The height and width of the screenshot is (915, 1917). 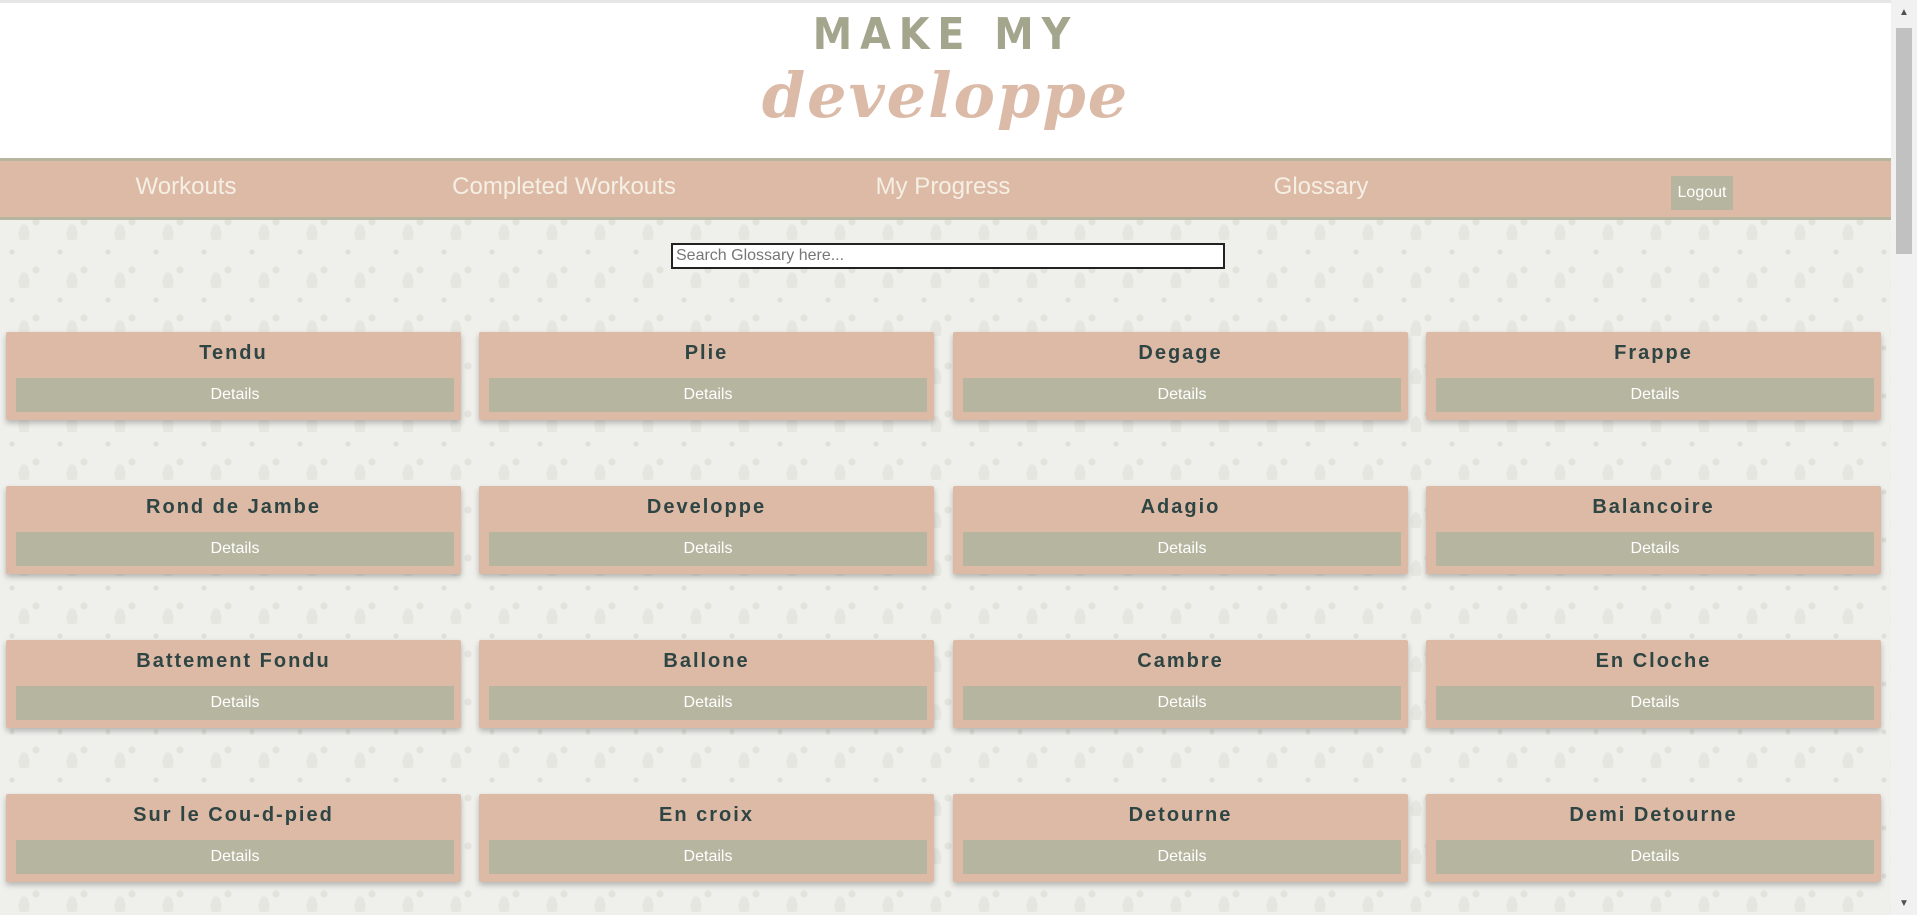 What do you see at coordinates (1180, 815) in the screenshot?
I see `glossary-card-title: Detourne` at bounding box center [1180, 815].